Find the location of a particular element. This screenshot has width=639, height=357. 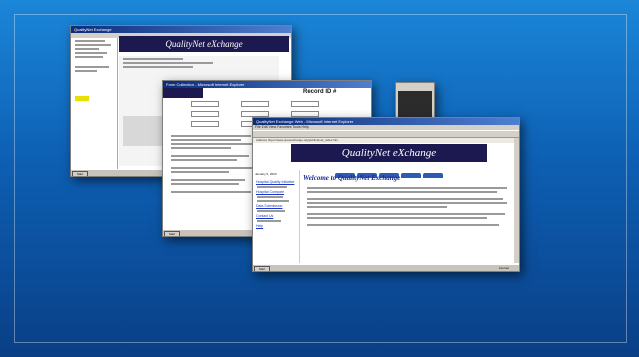

sidebar-link: Contact Us is located at coordinates (273, 216).